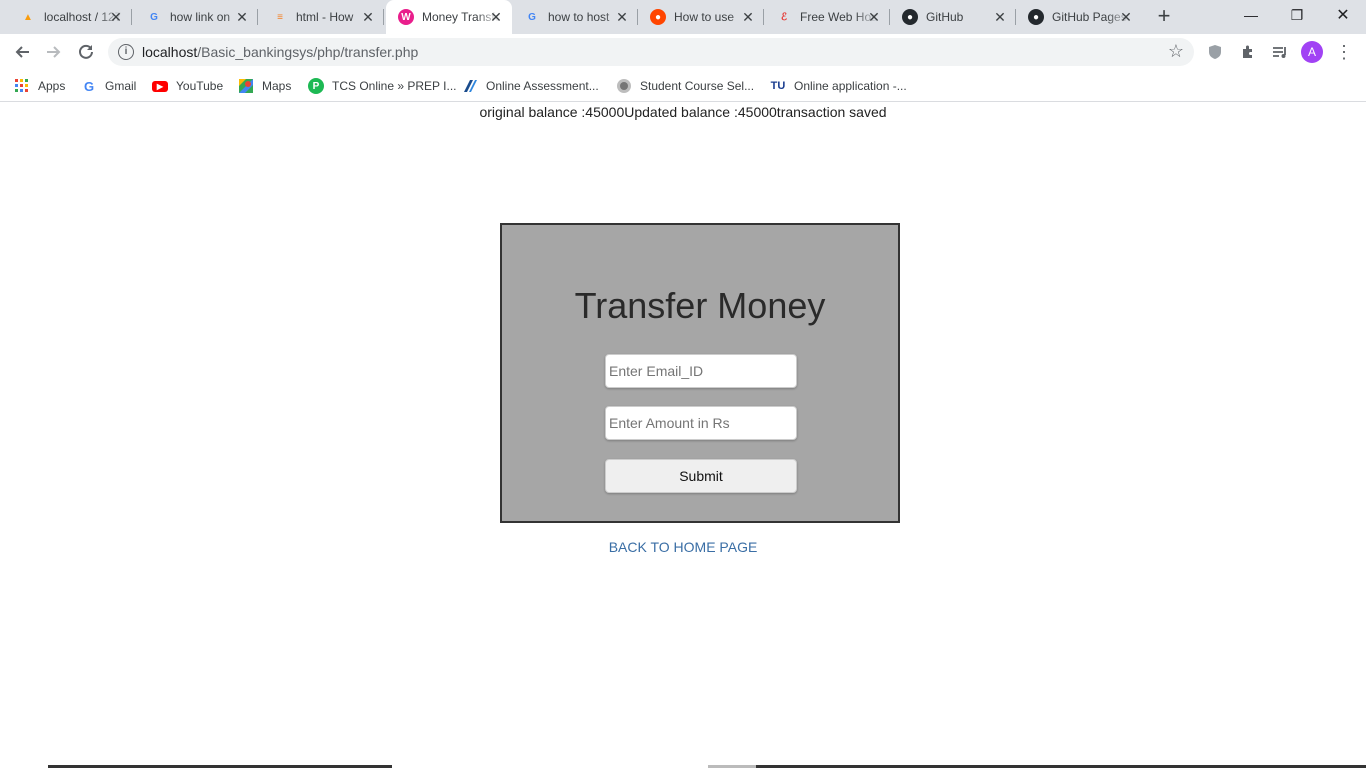 This screenshot has height=768, width=1366. Describe the element at coordinates (700, 305) in the screenshot. I see `page-title: Transfer Money` at that location.